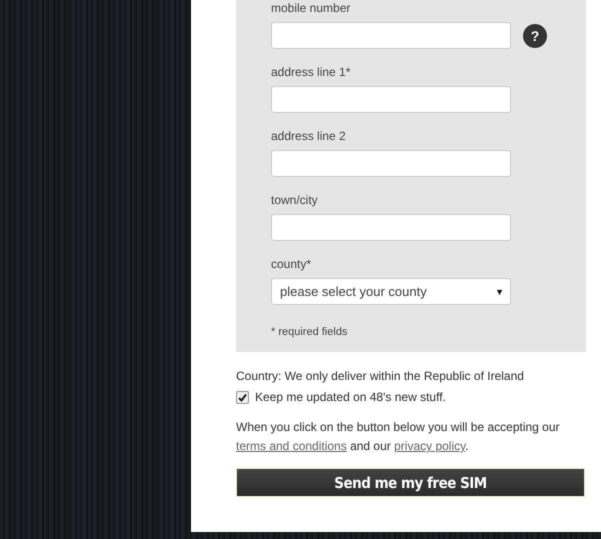 Image resolution: width=601 pixels, height=539 pixels. I want to click on newsletter-checkbox, so click(242, 397).